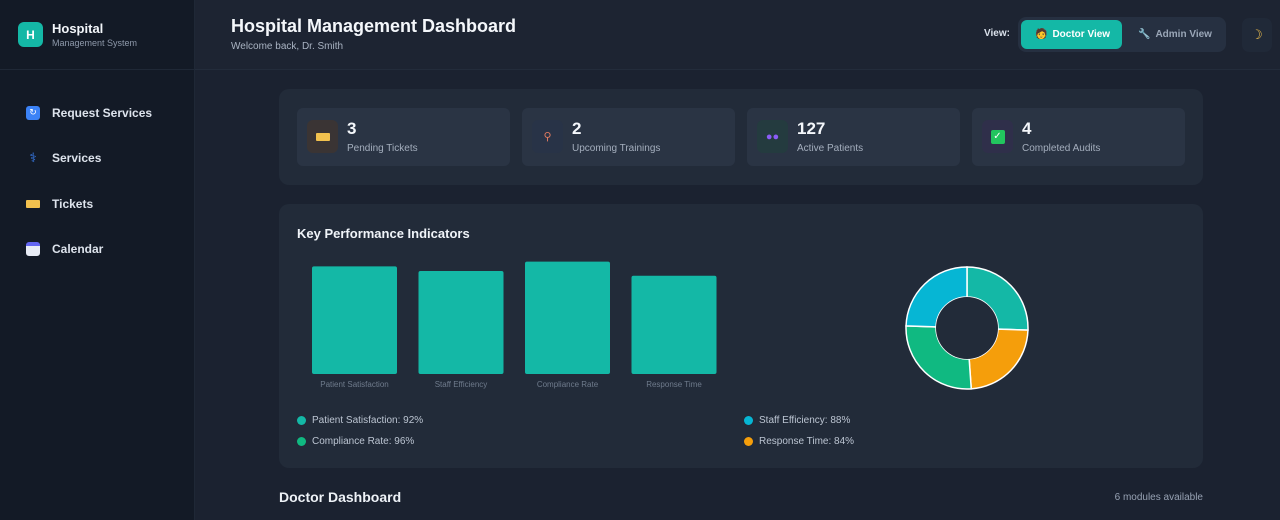 This screenshot has height=520, width=1280. What do you see at coordinates (772, 136) in the screenshot?
I see `users-icon: ●●` at bounding box center [772, 136].